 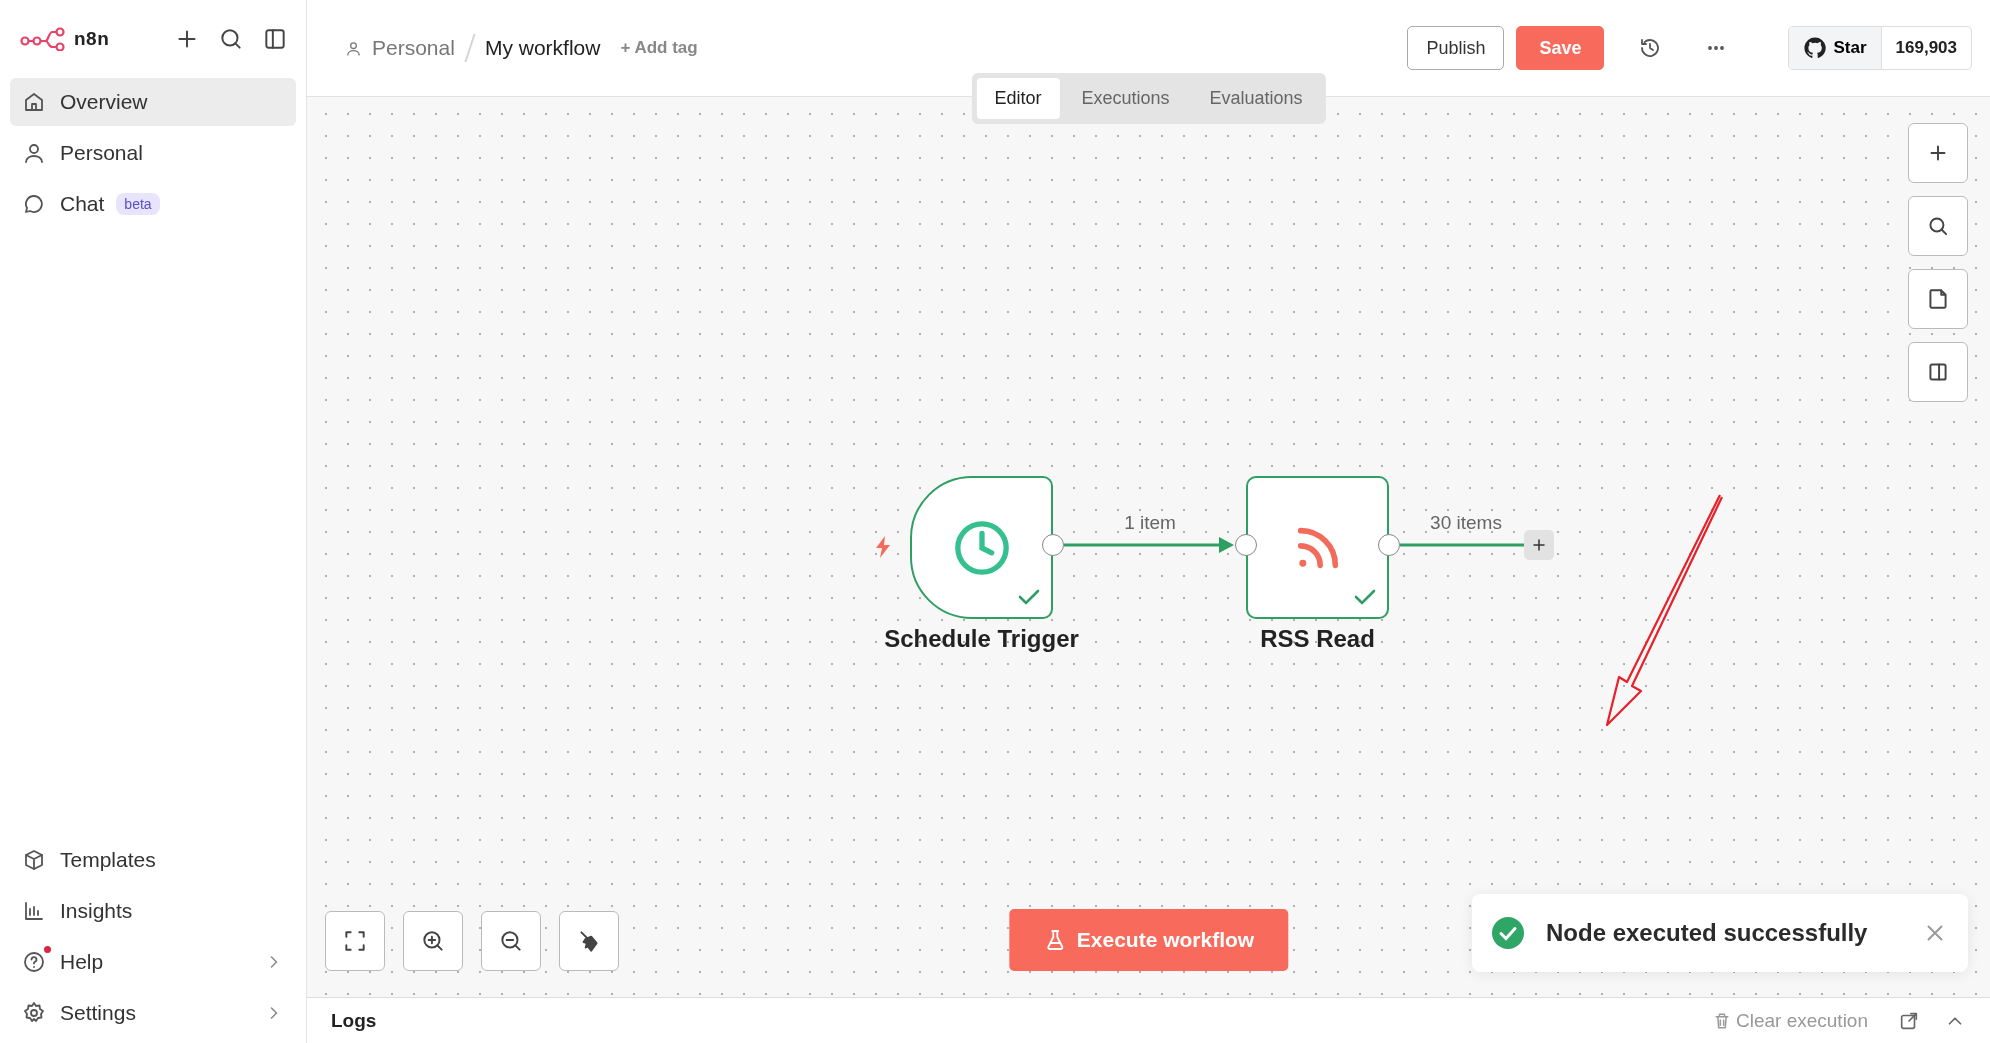 What do you see at coordinates (1938, 226) in the screenshot?
I see `search-icon` at bounding box center [1938, 226].